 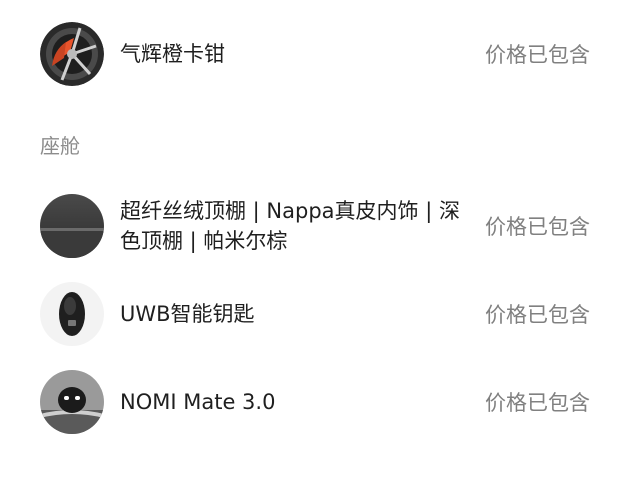 I want to click on smart-key-icon, so click(x=72, y=314).